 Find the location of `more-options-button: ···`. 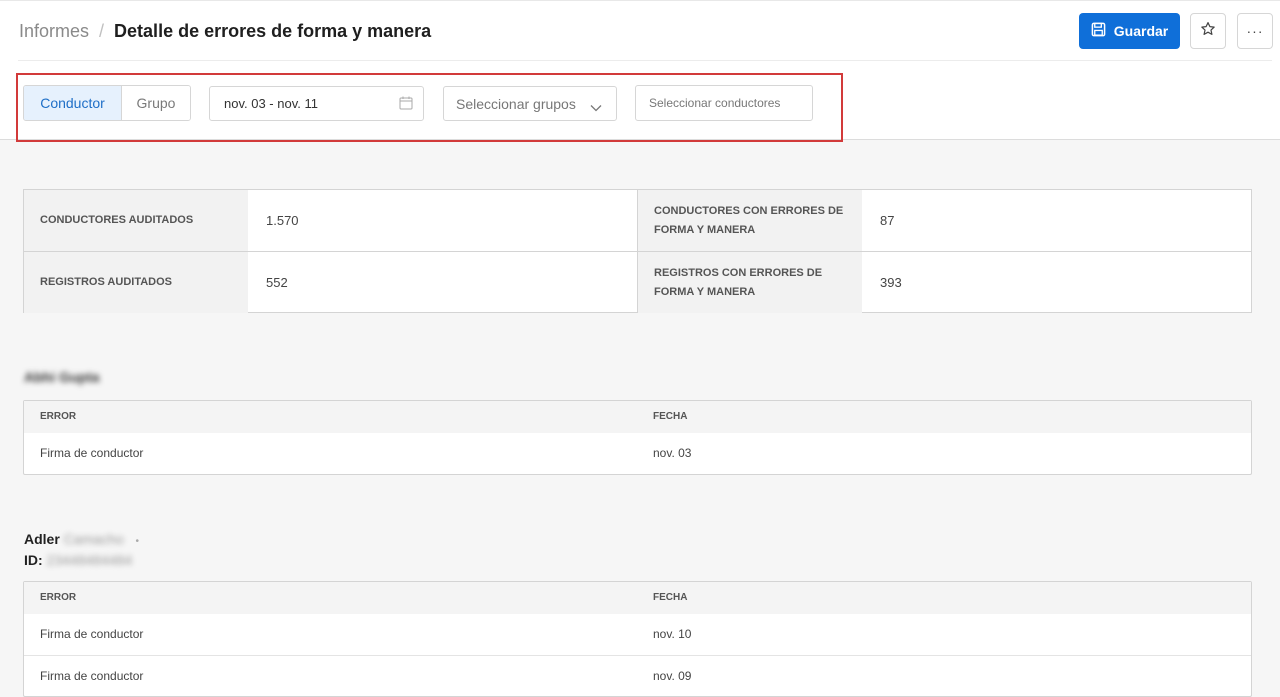

more-options-button: ··· is located at coordinates (1255, 31).